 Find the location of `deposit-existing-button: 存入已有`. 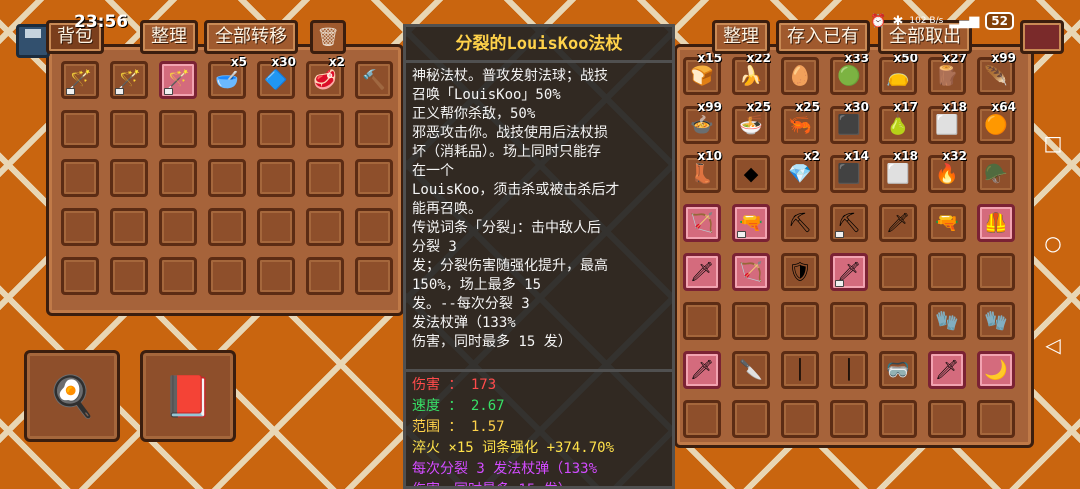

deposit-existing-button: 存入已有 is located at coordinates (823, 37).